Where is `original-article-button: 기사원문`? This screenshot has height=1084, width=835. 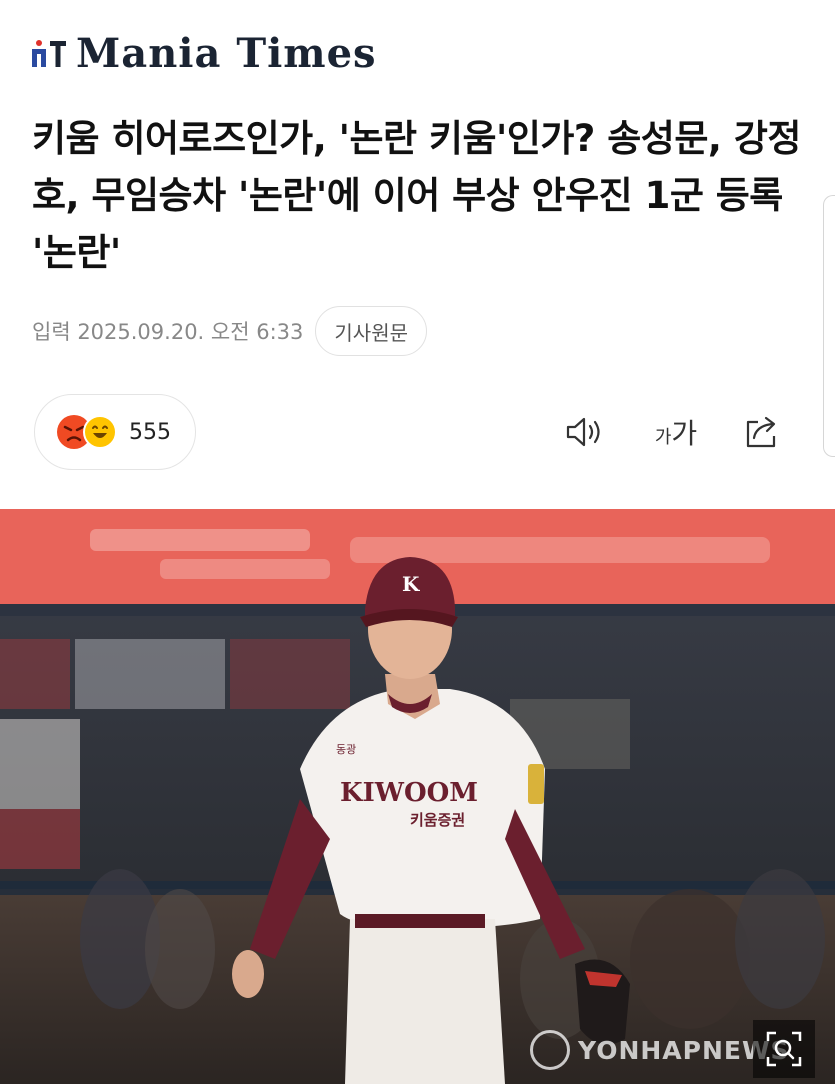
original-article-button: 기사원문 is located at coordinates (371, 331).